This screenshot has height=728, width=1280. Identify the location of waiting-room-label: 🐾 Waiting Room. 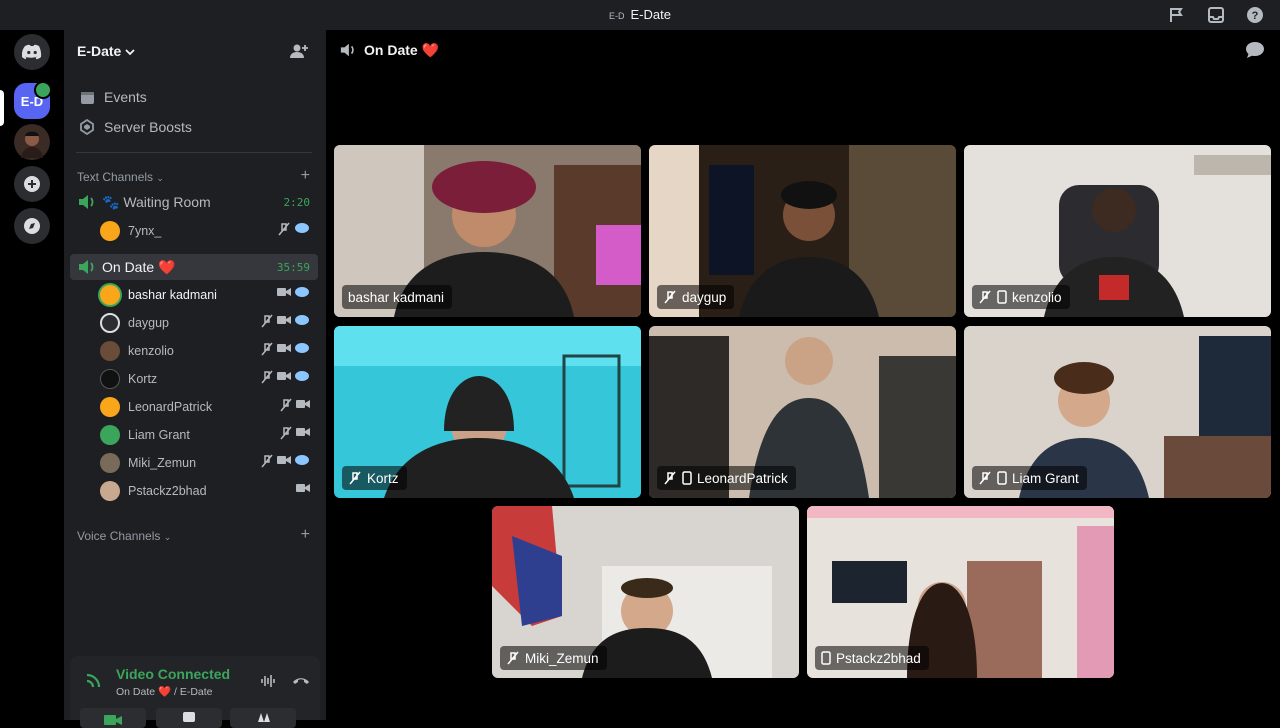
(156, 201).